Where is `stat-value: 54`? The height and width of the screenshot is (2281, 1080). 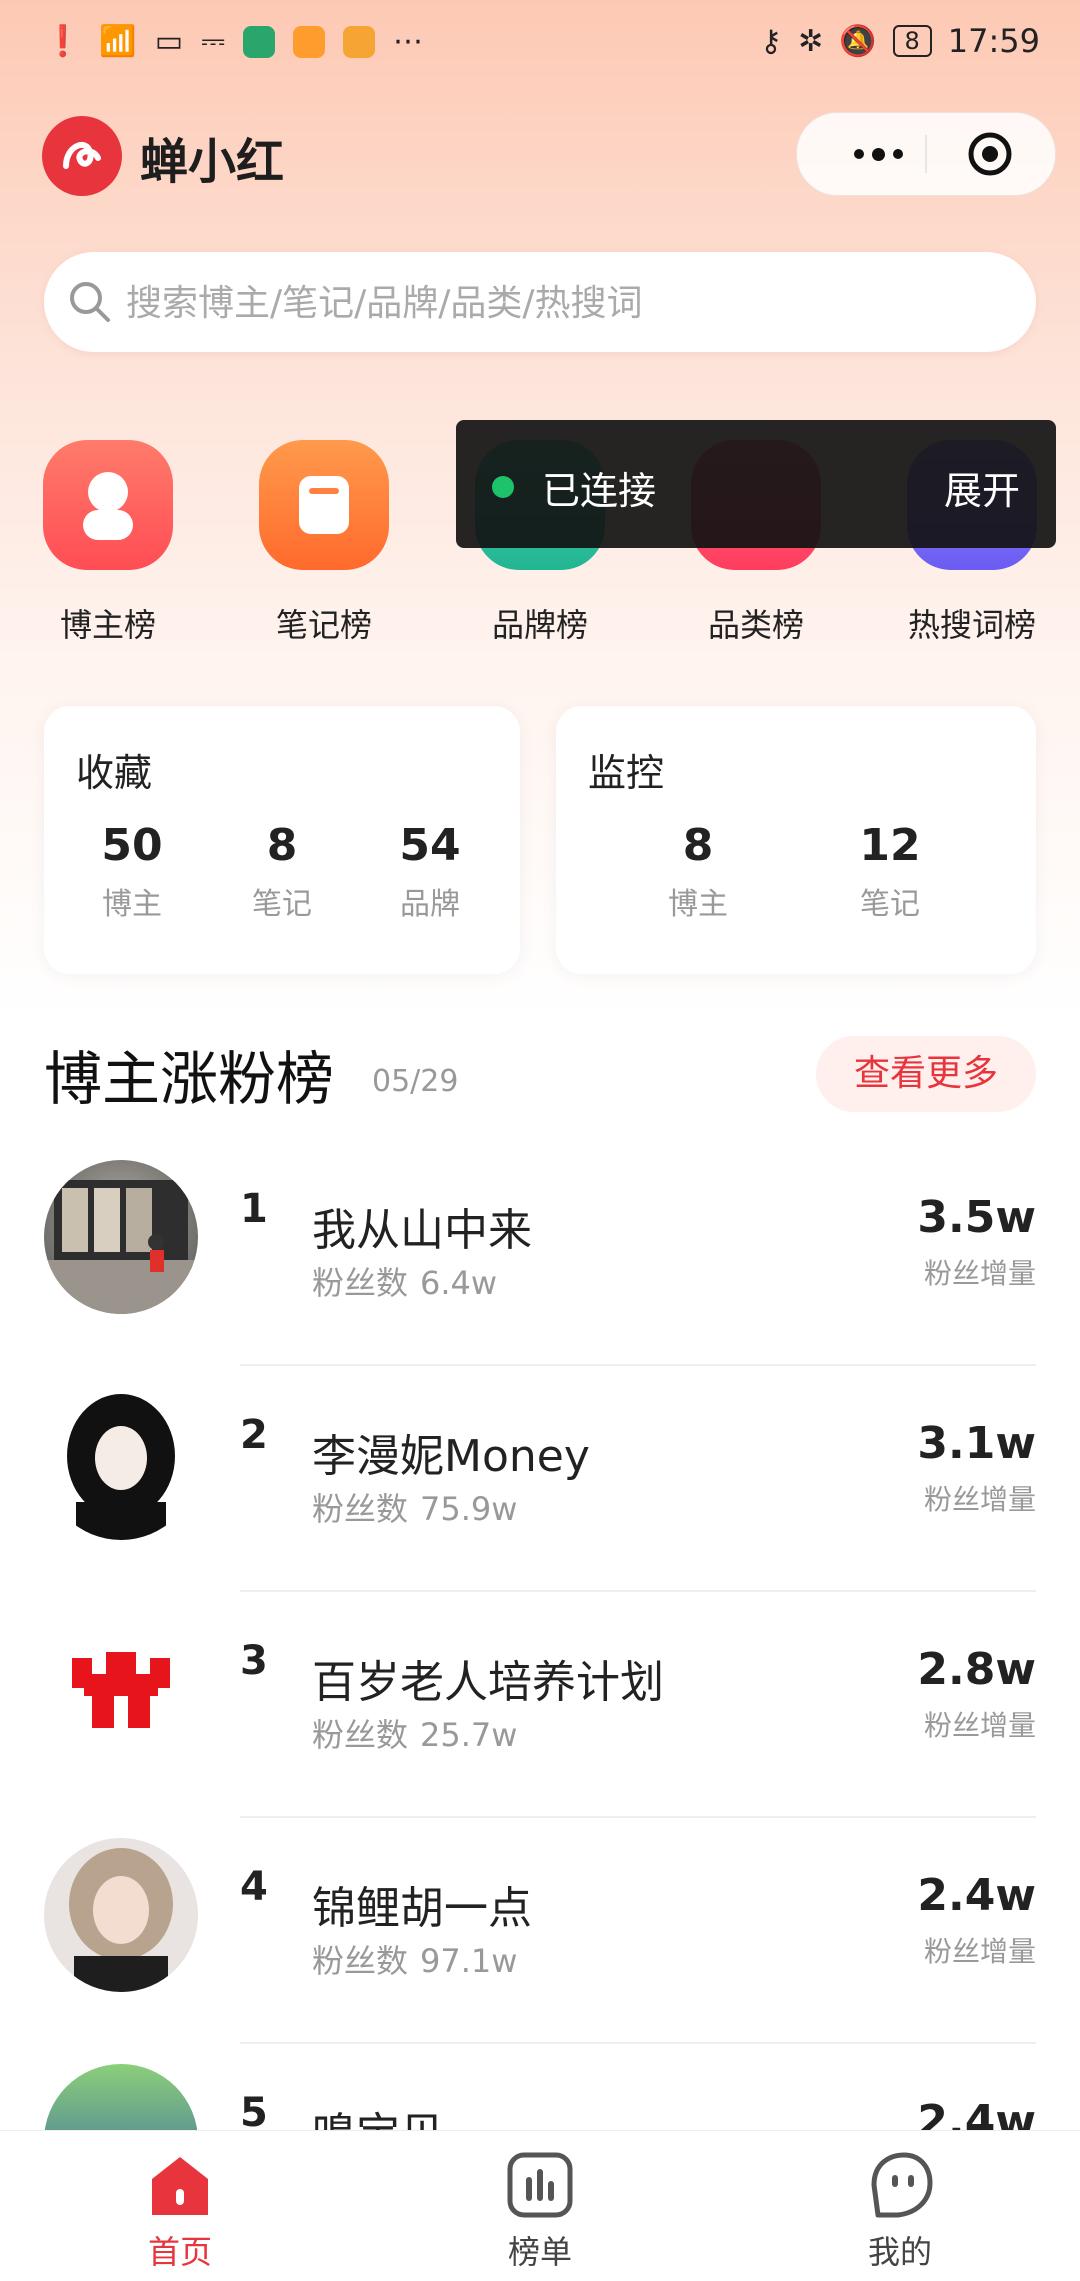 stat-value: 54 is located at coordinates (430, 845).